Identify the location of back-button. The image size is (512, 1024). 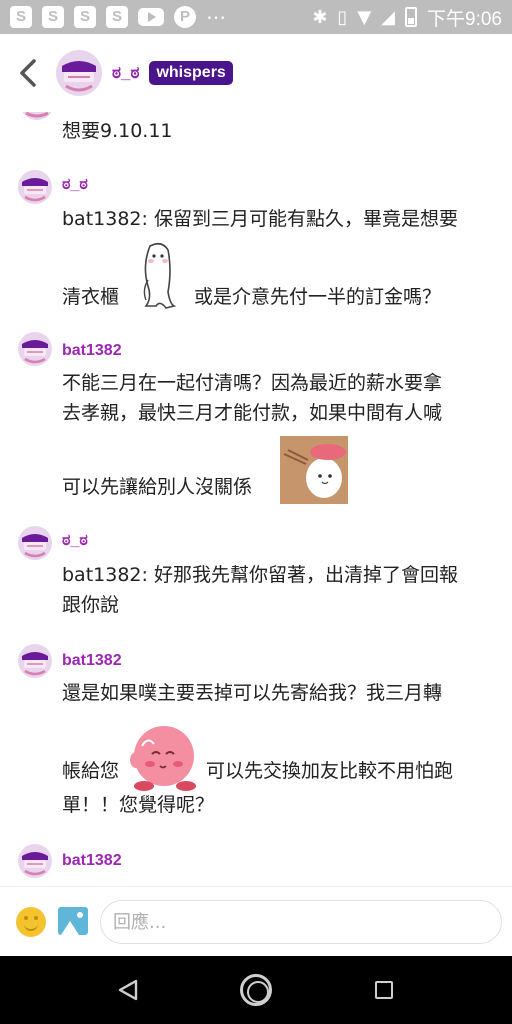
(28, 73).